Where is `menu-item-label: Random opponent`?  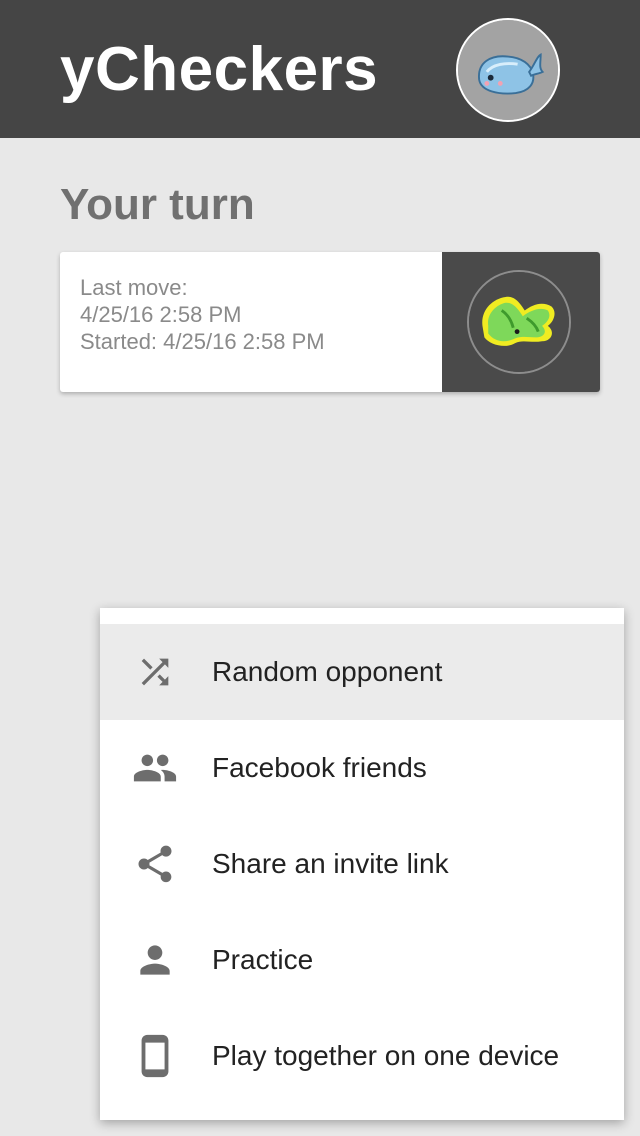 menu-item-label: Random opponent is located at coordinates (327, 671).